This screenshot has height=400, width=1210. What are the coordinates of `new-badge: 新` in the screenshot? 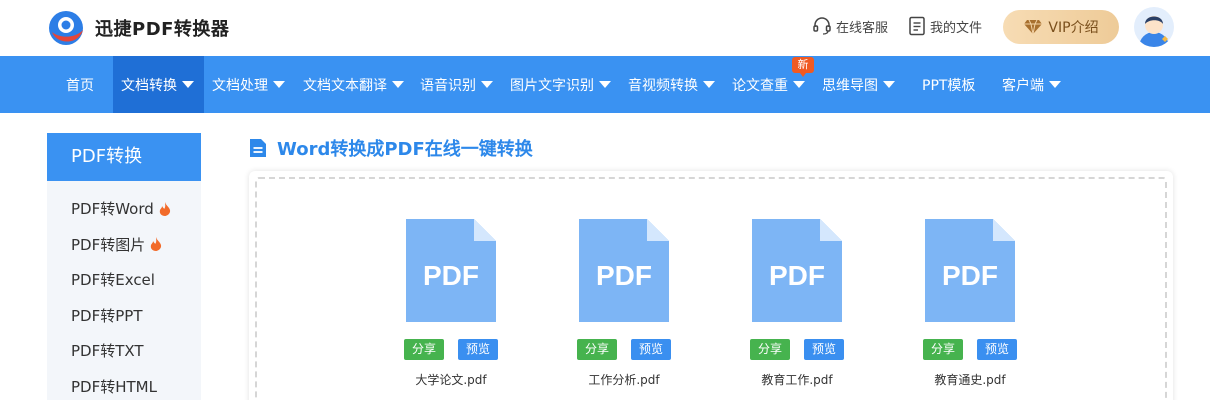 It's located at (803, 67).